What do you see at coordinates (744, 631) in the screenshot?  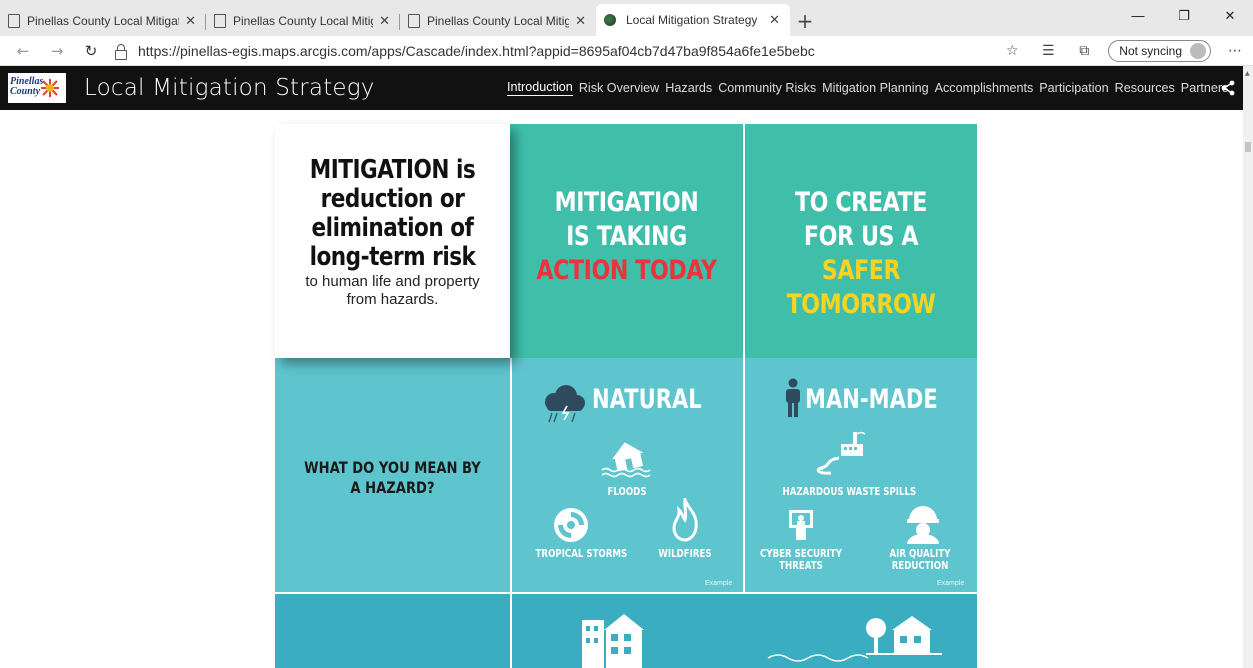 I see `panel-row3-right` at bounding box center [744, 631].